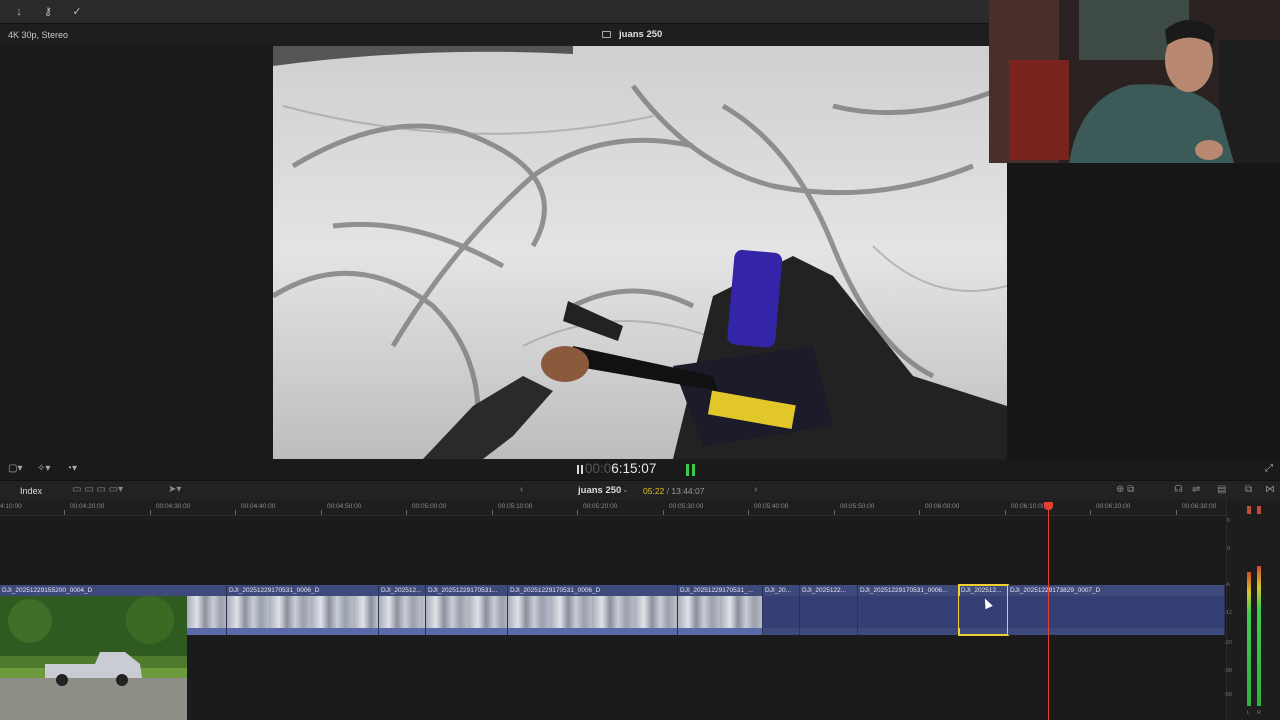 Image resolution: width=1280 pixels, height=720 pixels. What do you see at coordinates (1248, 489) in the screenshot?
I see `window-icon: ⧉` at bounding box center [1248, 489].